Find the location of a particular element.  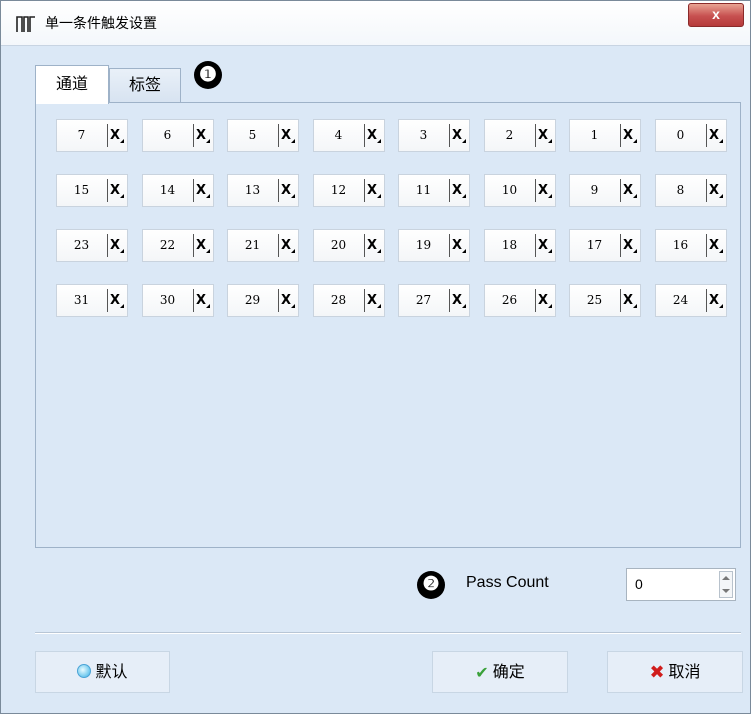

channel-cell-31: 31 X is located at coordinates (92, 300).